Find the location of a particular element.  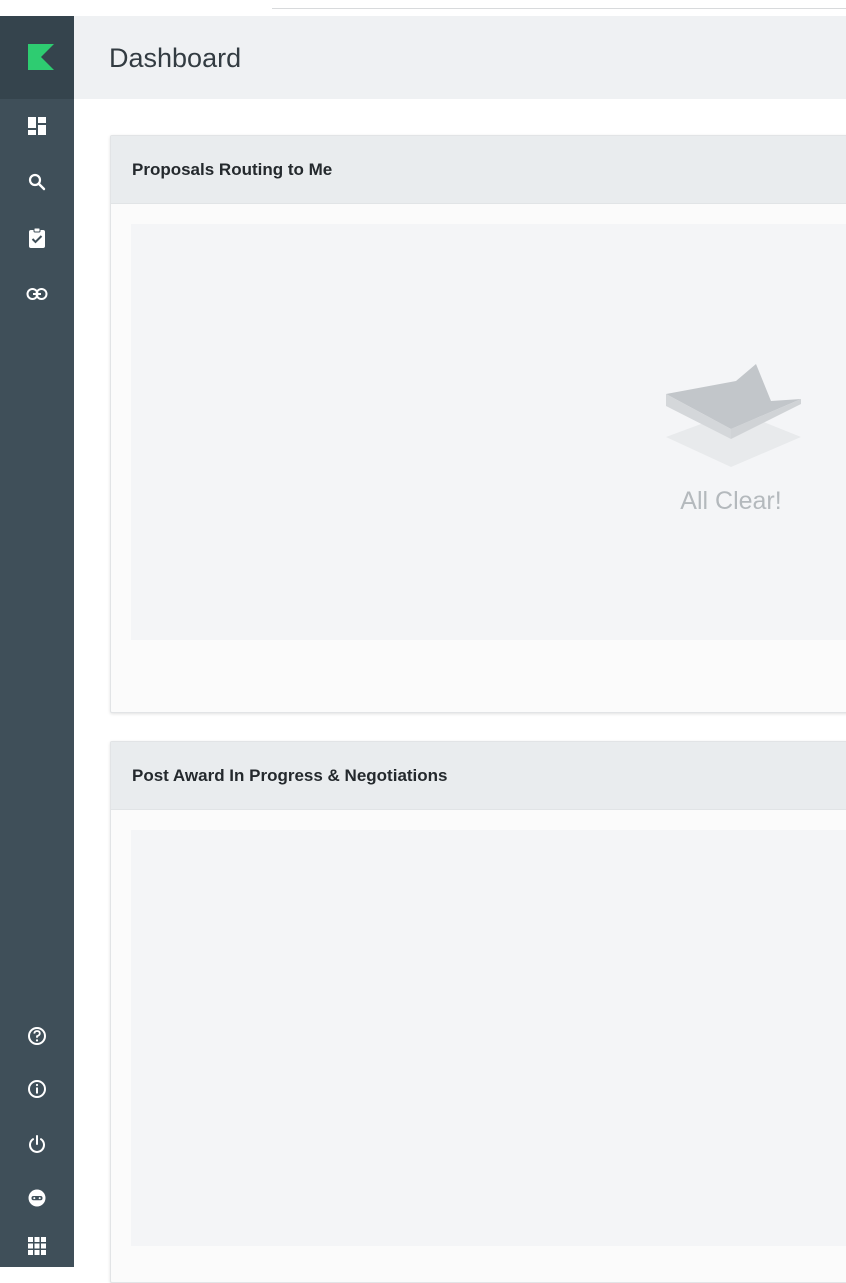

card-title: Post Award In Progress & Negotiations is located at coordinates (290, 775).